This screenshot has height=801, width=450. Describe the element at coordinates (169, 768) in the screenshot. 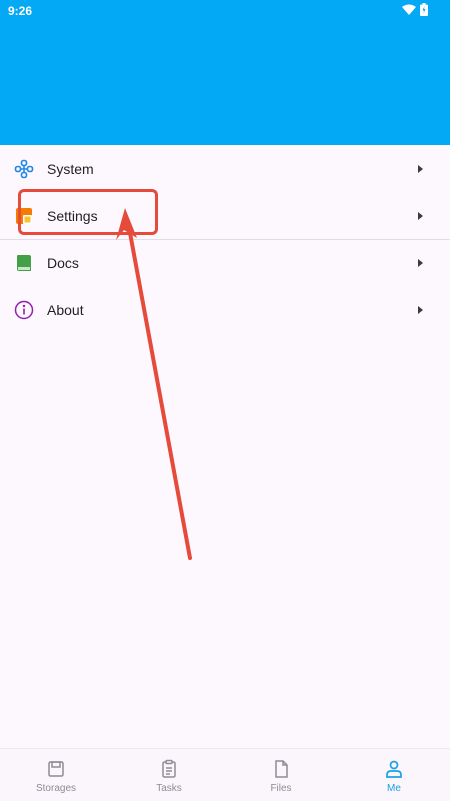

I see `clipboard-icon` at that location.